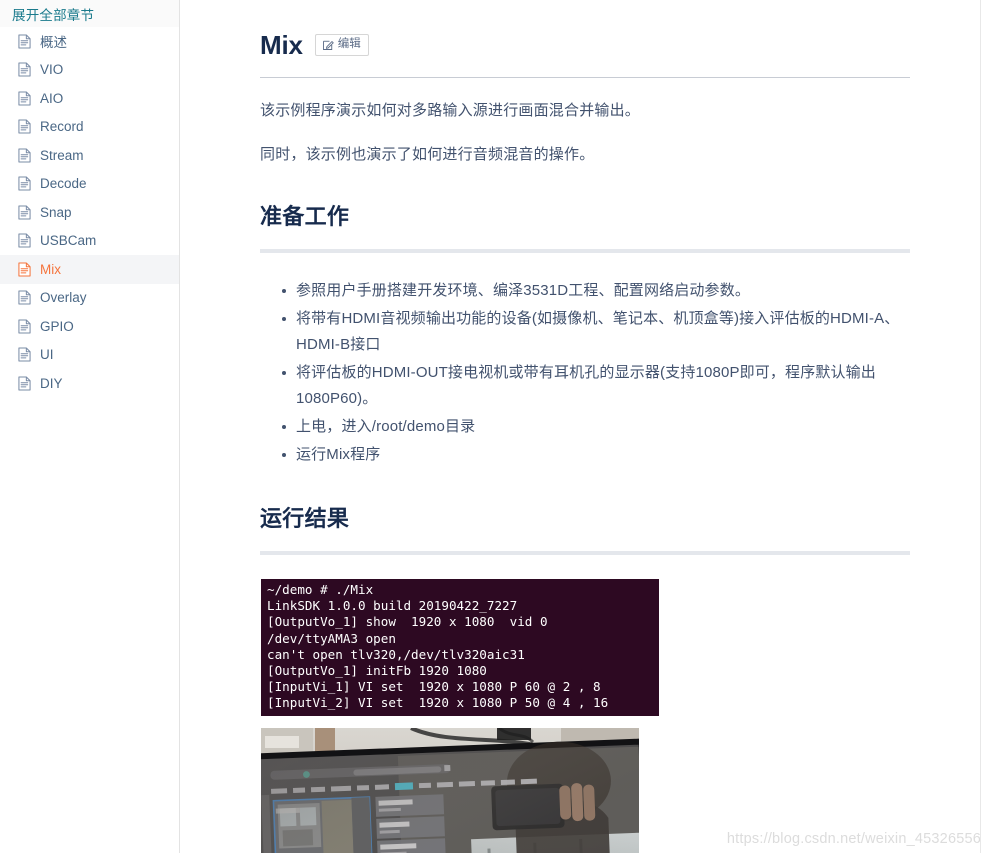 This screenshot has width=983, height=853. What do you see at coordinates (596, 427) in the screenshot?
I see `bullet-item: 上电，进入/root/demo目录` at bounding box center [596, 427].